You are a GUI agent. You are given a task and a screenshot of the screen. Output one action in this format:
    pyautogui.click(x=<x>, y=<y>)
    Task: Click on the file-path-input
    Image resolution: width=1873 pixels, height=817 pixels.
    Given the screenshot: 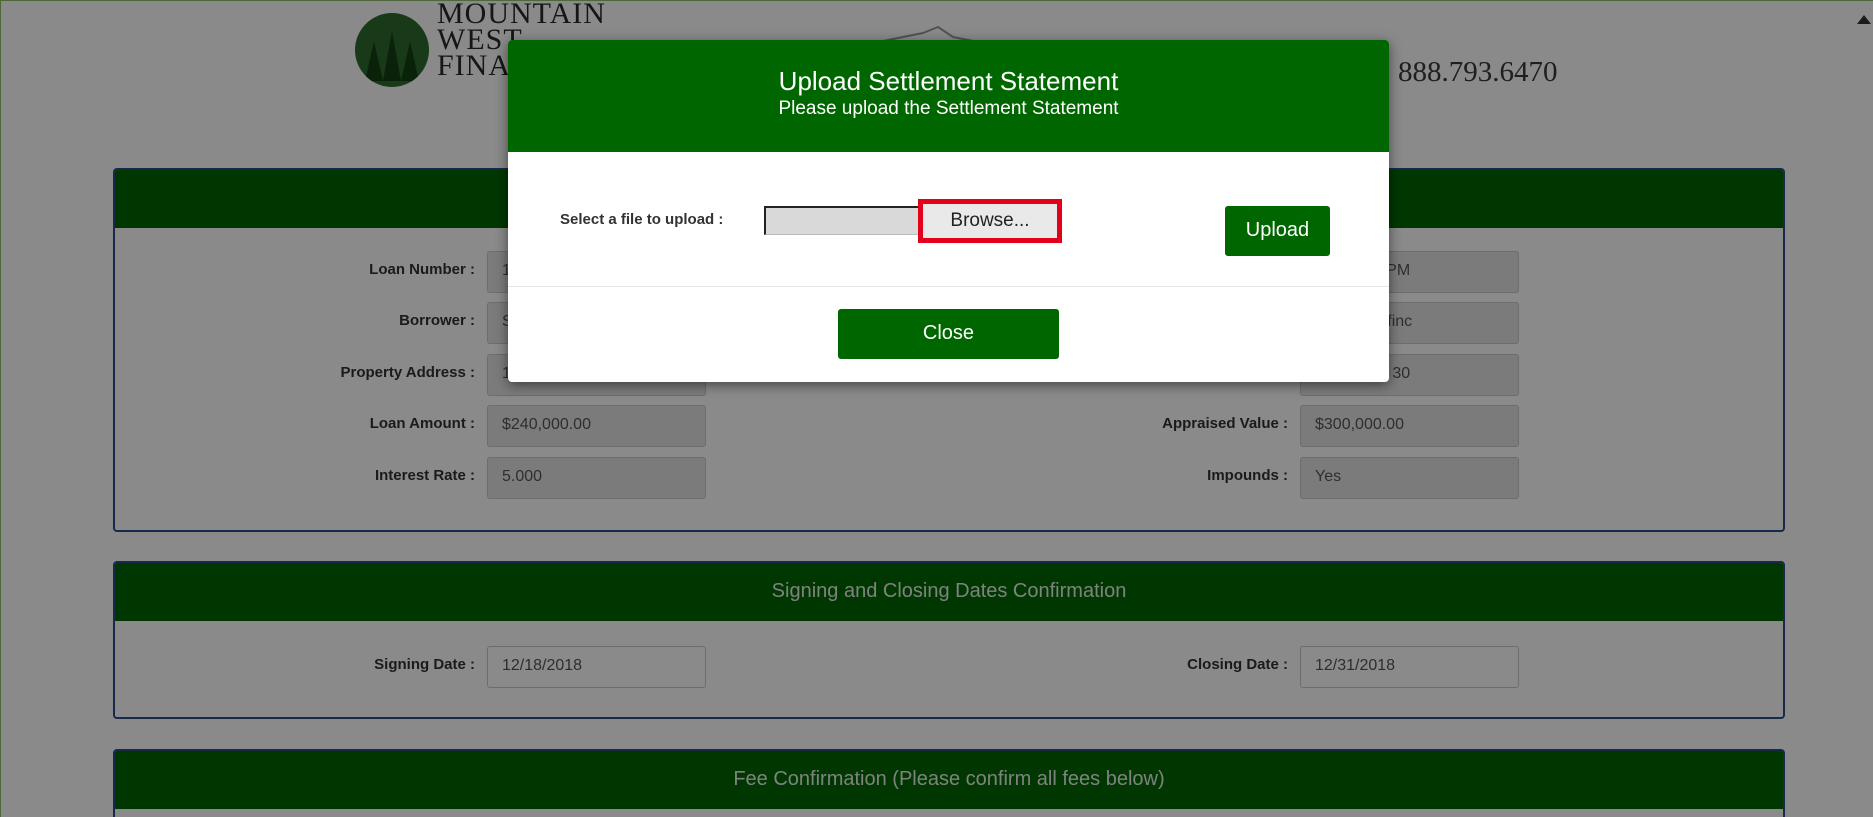 What is the action you would take?
    pyautogui.click(x=844, y=220)
    